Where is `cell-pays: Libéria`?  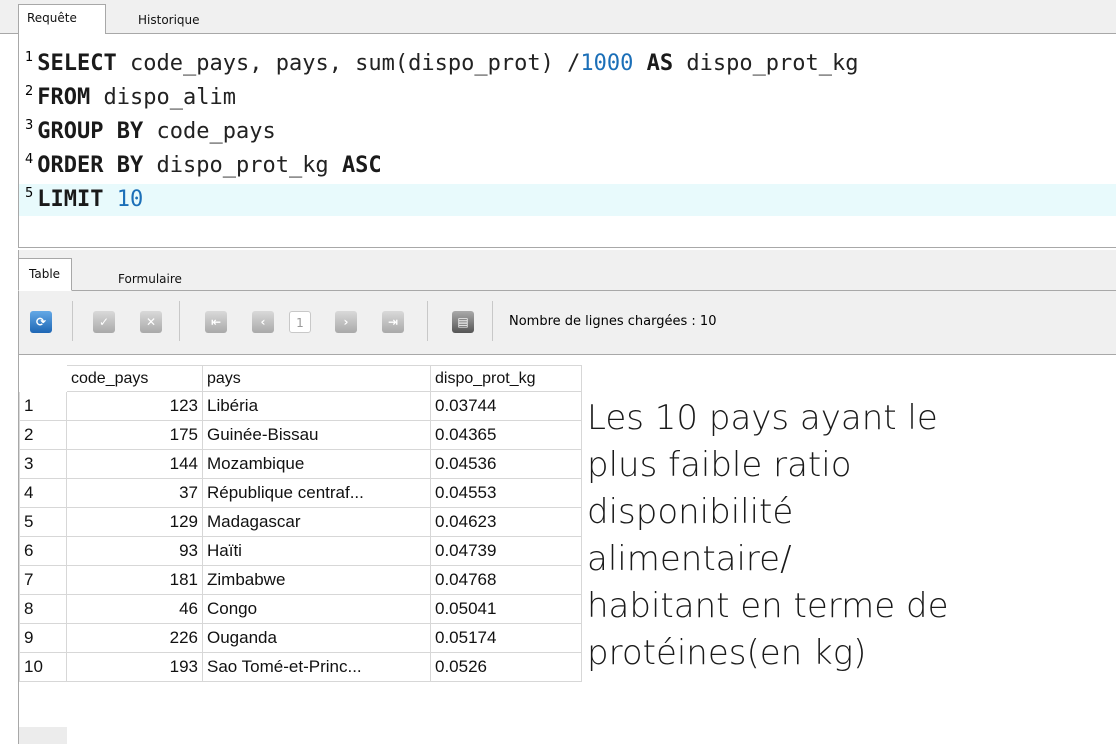 cell-pays: Libéria is located at coordinates (316, 406).